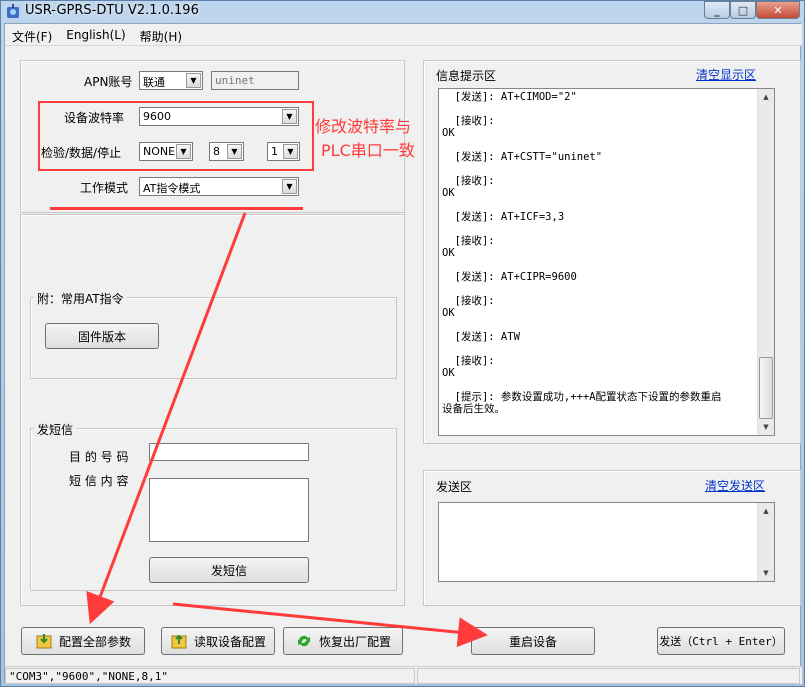 The width and height of the screenshot is (805, 688). What do you see at coordinates (363, 126) in the screenshot?
I see `annotation-line1: 修改波特率与` at bounding box center [363, 126].